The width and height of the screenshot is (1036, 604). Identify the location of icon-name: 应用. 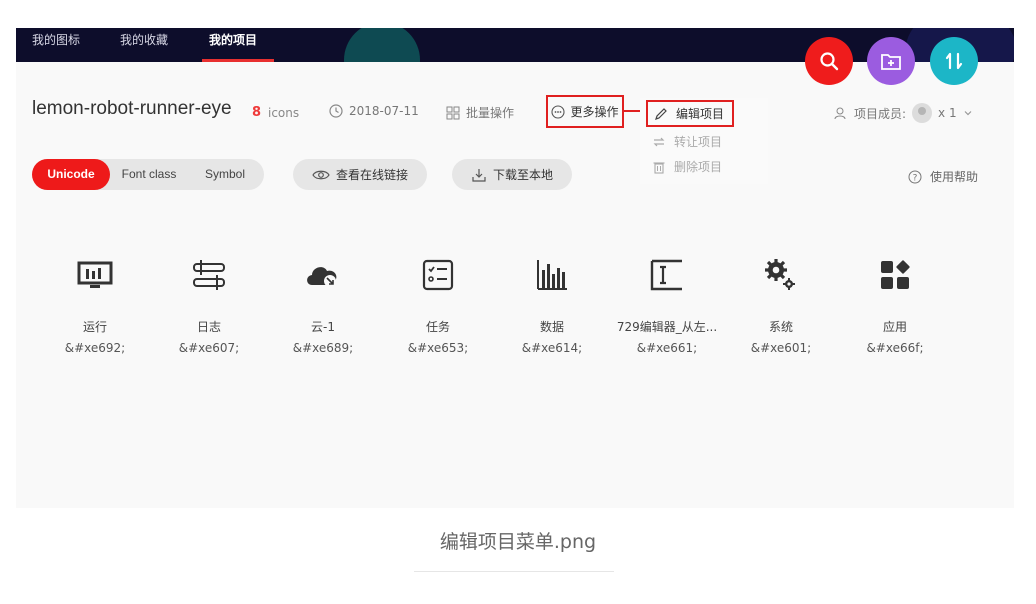
(894, 327).